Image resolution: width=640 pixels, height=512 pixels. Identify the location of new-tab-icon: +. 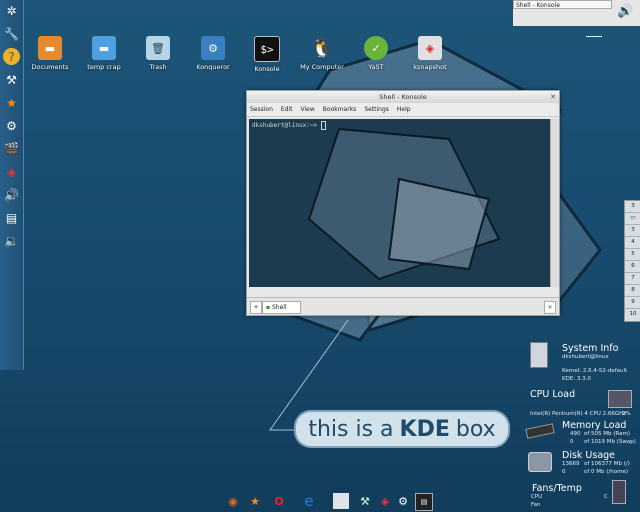
(256, 307).